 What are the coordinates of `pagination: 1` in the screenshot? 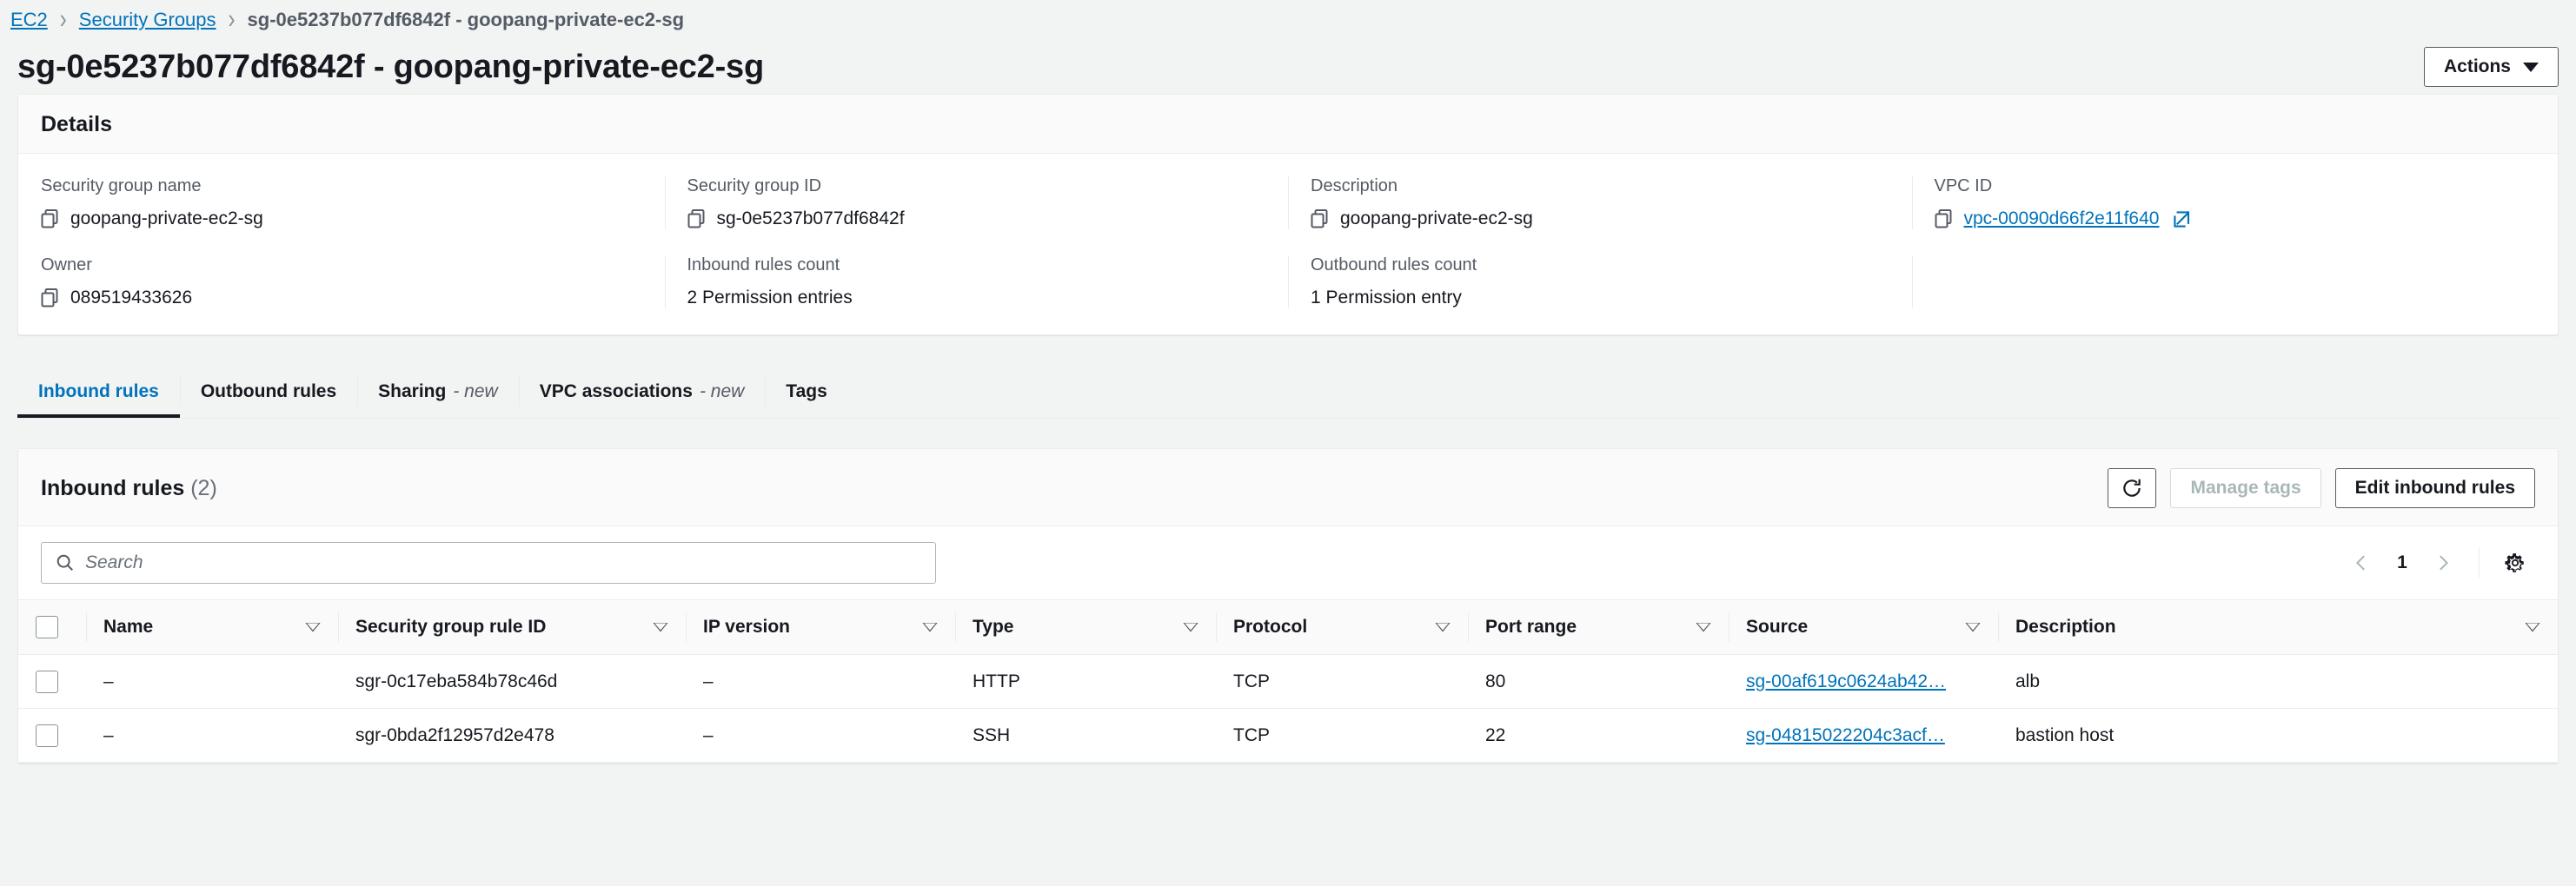 It's located at (2438, 563).